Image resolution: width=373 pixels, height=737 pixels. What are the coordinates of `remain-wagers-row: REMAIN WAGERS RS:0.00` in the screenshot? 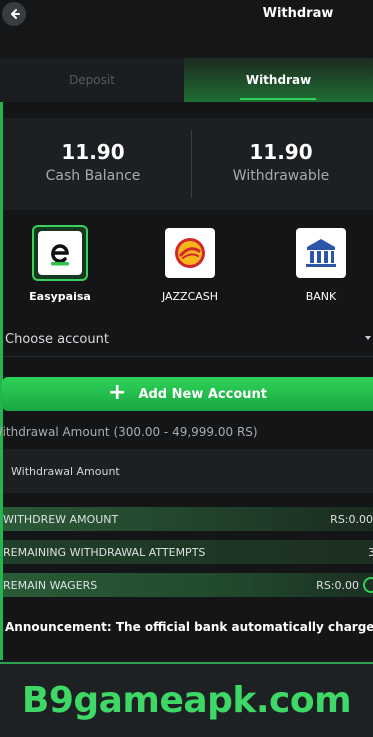 It's located at (188, 585).